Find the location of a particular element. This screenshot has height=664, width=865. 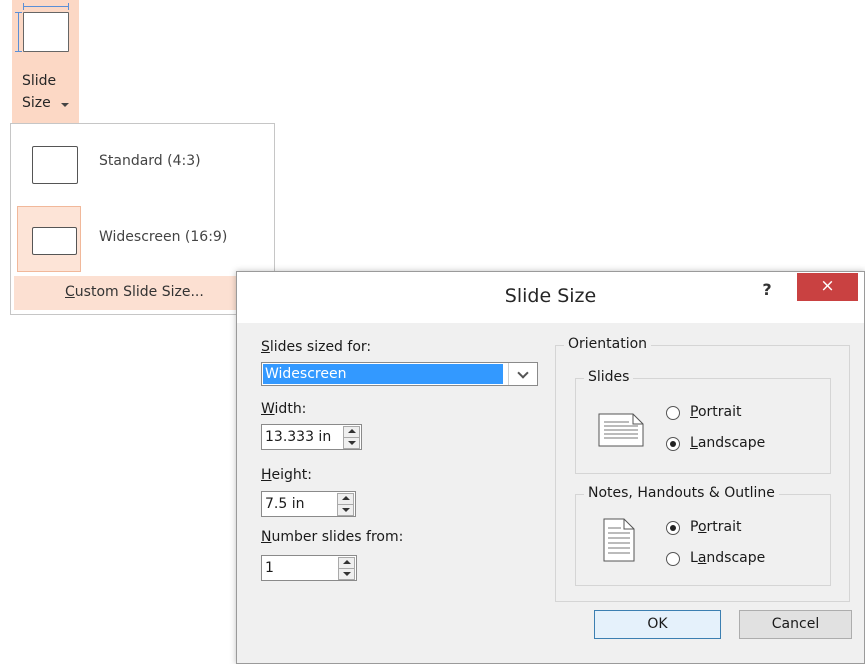

landscape-page-icon is located at coordinates (621, 430).